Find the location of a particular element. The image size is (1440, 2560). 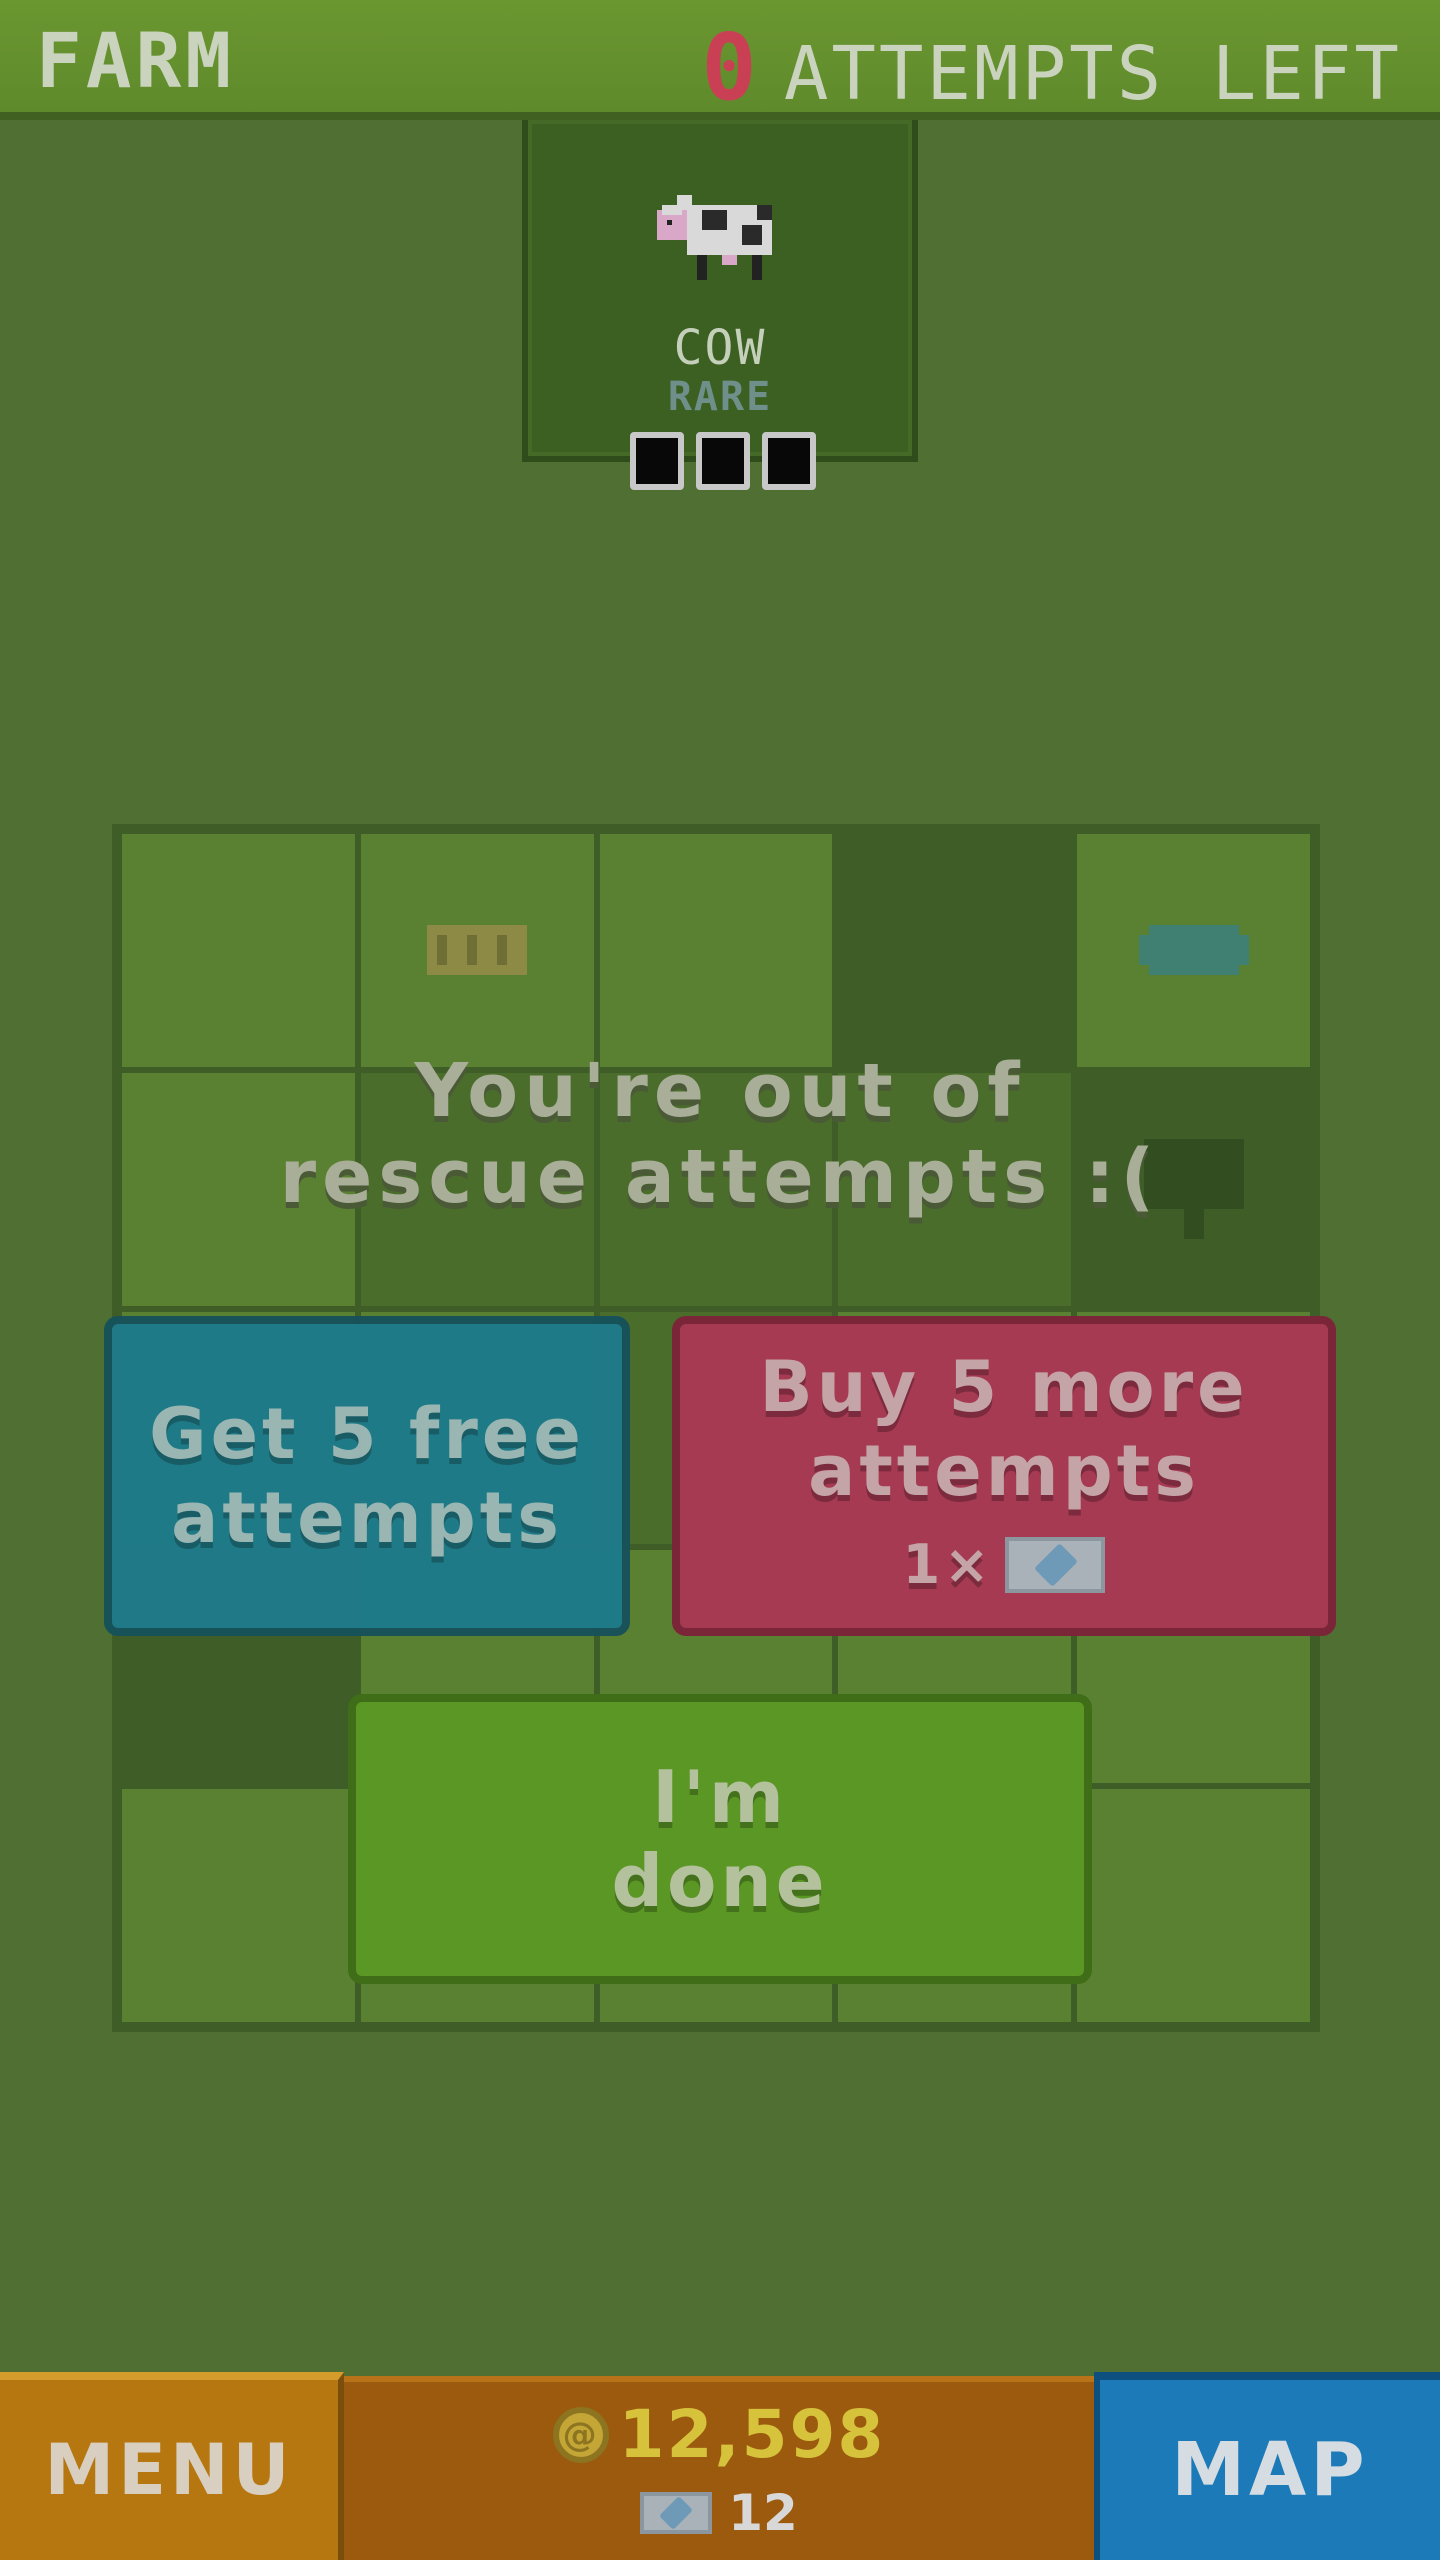

wallet-display: @ 12,598 12 is located at coordinates (719, 2468).